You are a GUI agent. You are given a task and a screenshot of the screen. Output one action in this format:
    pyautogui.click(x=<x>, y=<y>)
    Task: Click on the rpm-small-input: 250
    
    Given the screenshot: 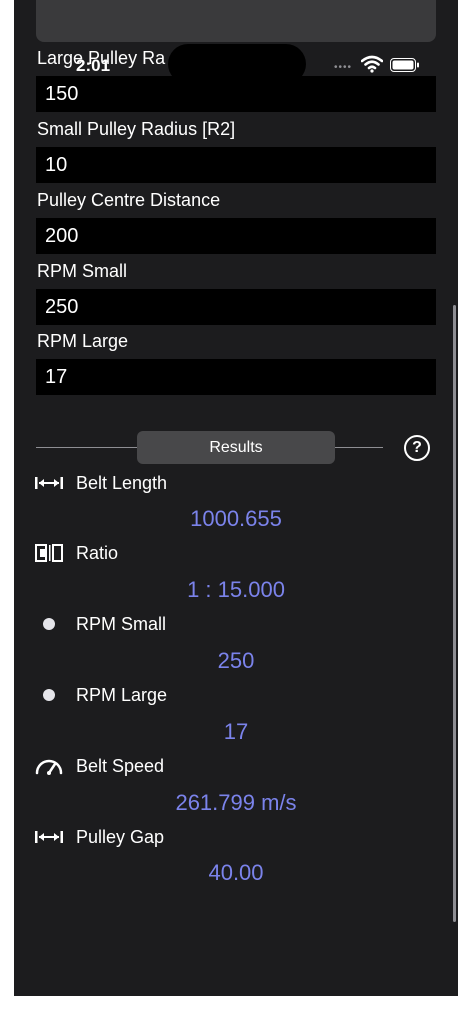 What is the action you would take?
    pyautogui.click(x=236, y=307)
    